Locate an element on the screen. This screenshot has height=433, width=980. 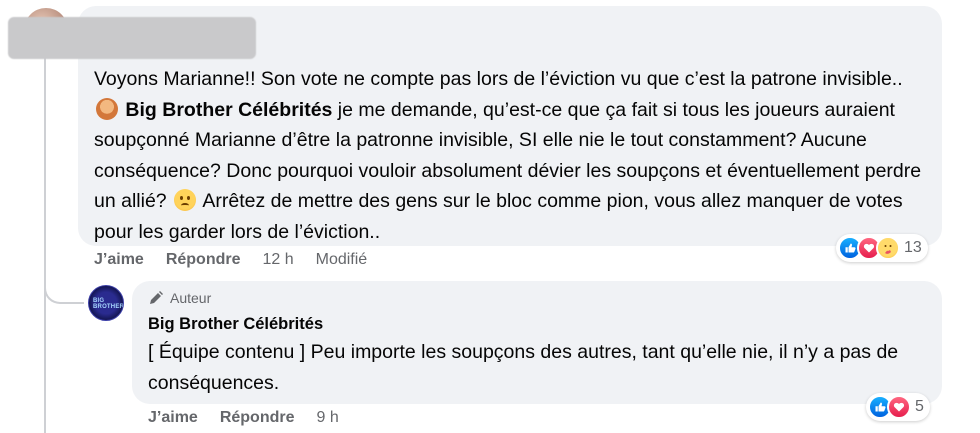
love-reaction-icon is located at coordinates (899, 407).